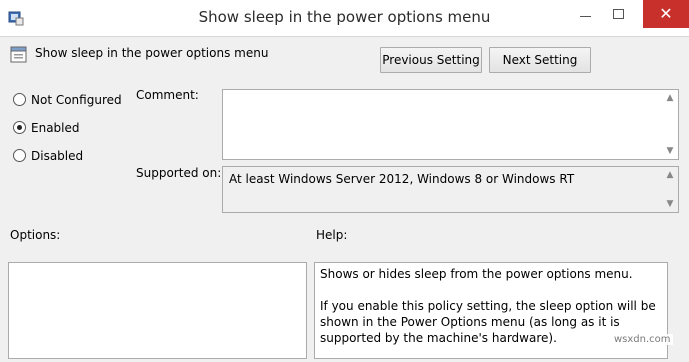 Image resolution: width=689 pixels, height=362 pixels. What do you see at coordinates (179, 173) in the screenshot?
I see `supported-on-label: Supported on:` at bounding box center [179, 173].